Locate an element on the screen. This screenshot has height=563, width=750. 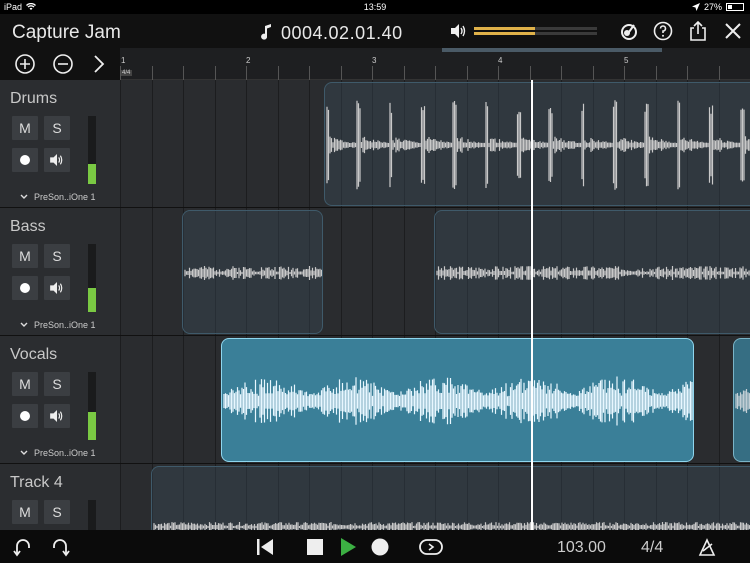
timeline-ruler: 1 2 3 4 5 4/4 is located at coordinates (435, 64).